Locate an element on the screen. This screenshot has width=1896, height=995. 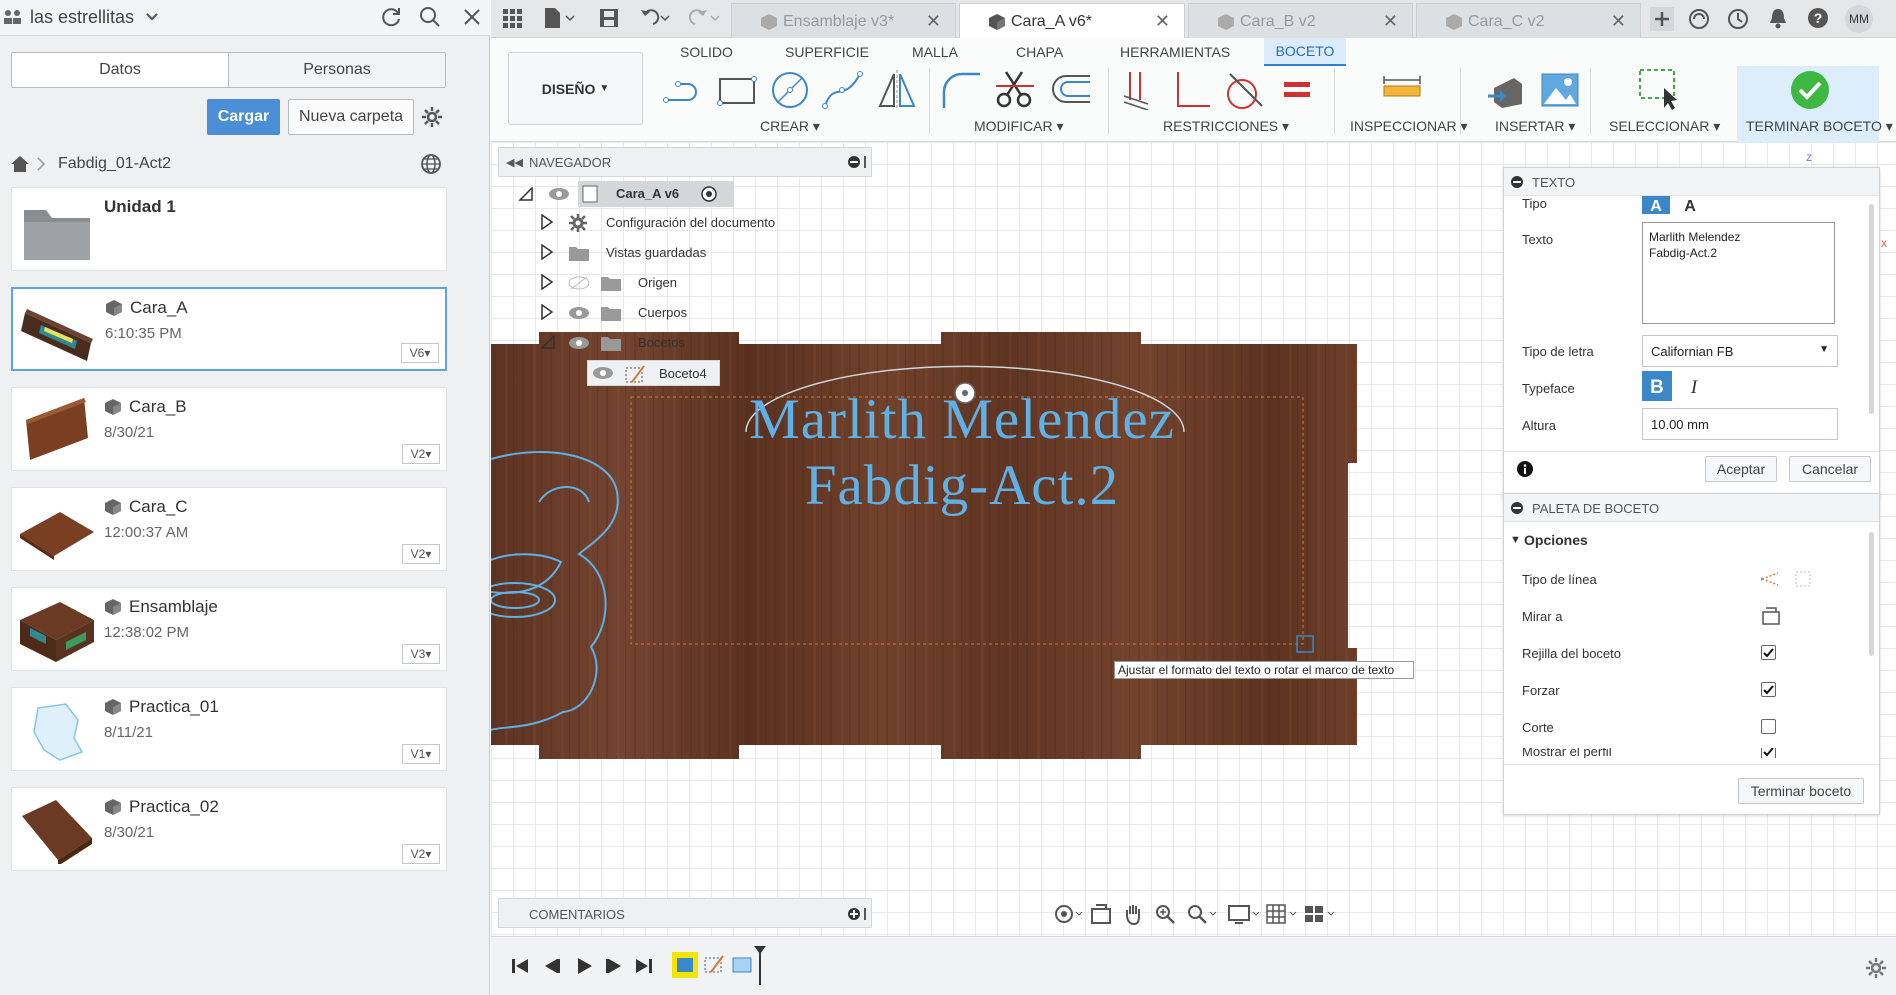
redo-icon is located at coordinates (705, 18).